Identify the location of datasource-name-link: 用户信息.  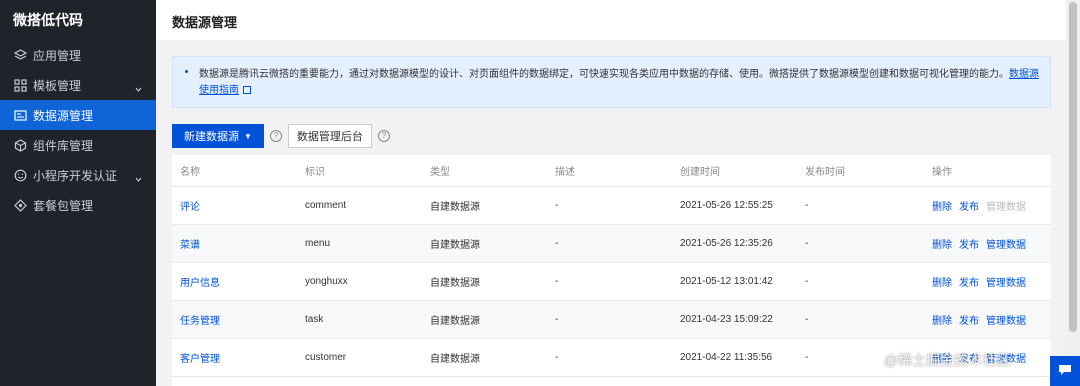
(200, 281).